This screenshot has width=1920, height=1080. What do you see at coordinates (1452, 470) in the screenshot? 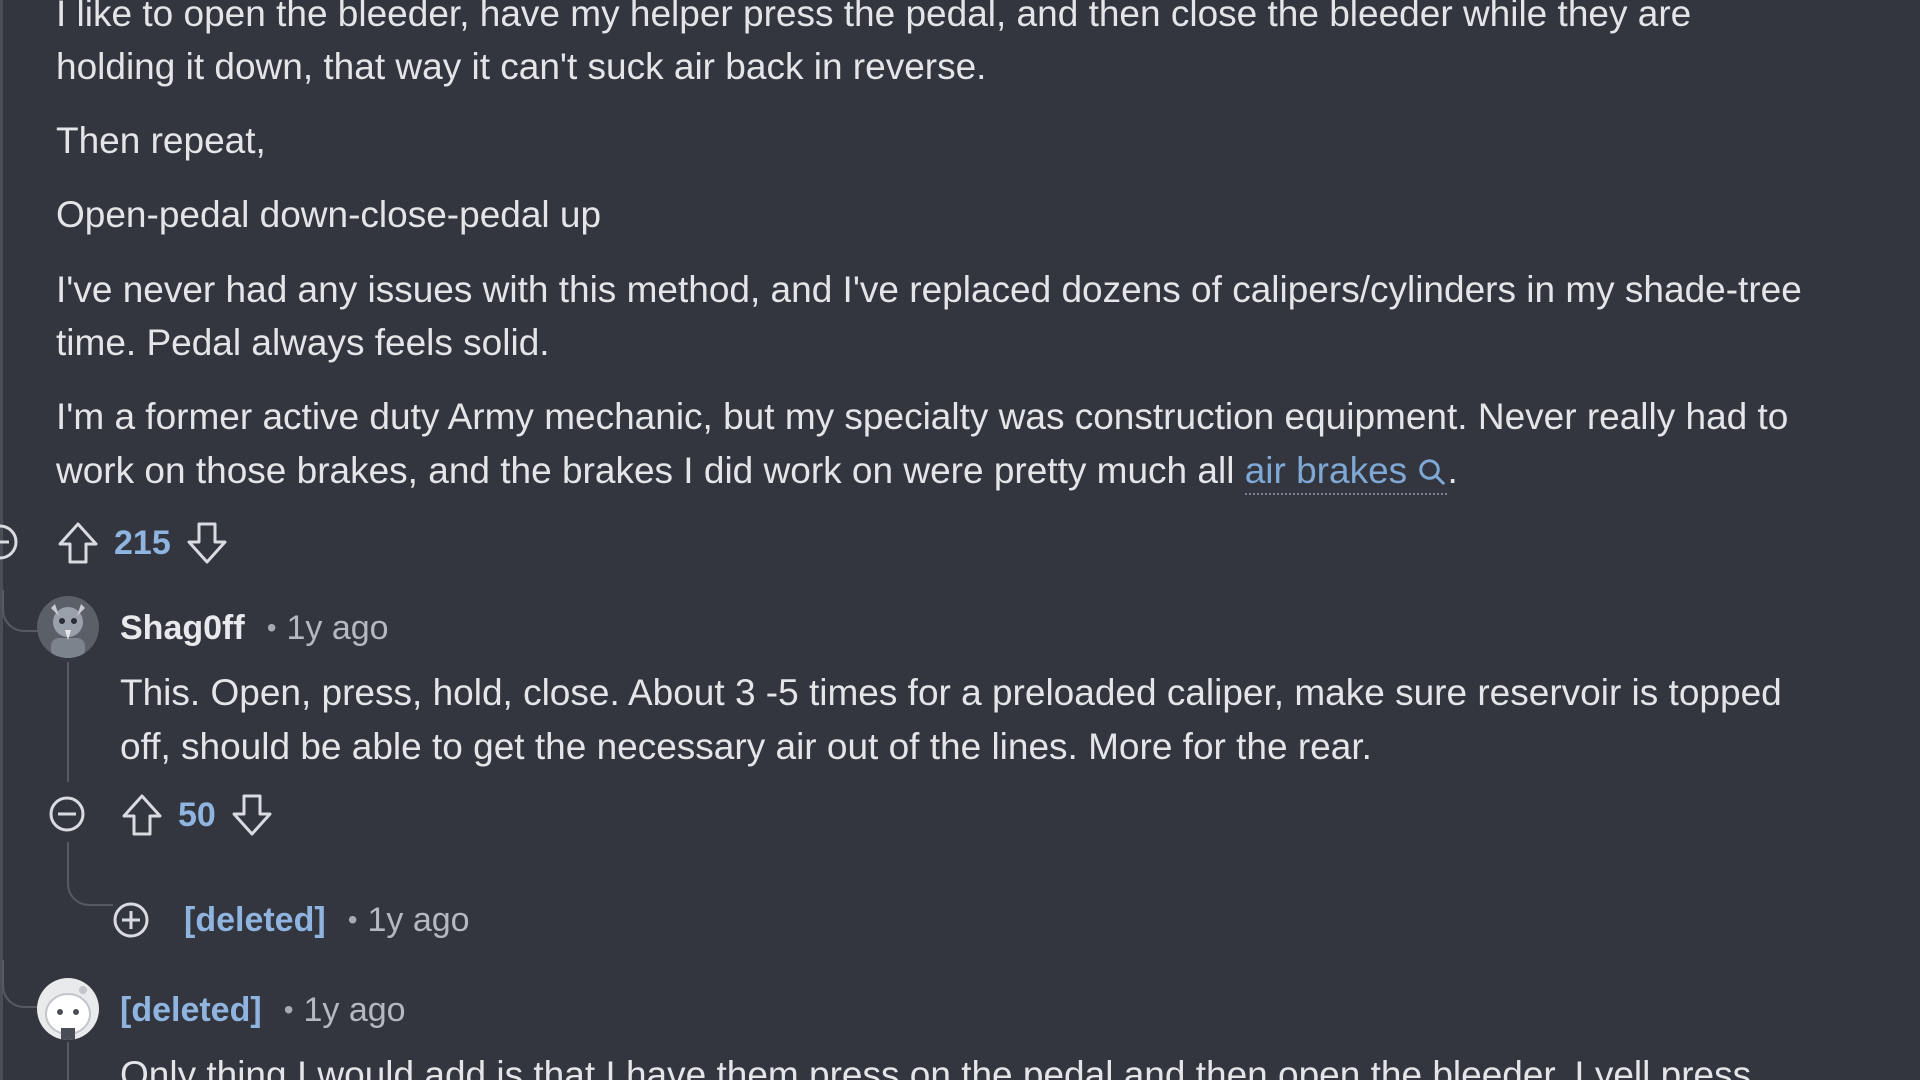
I see `comment-text-segment: .` at bounding box center [1452, 470].